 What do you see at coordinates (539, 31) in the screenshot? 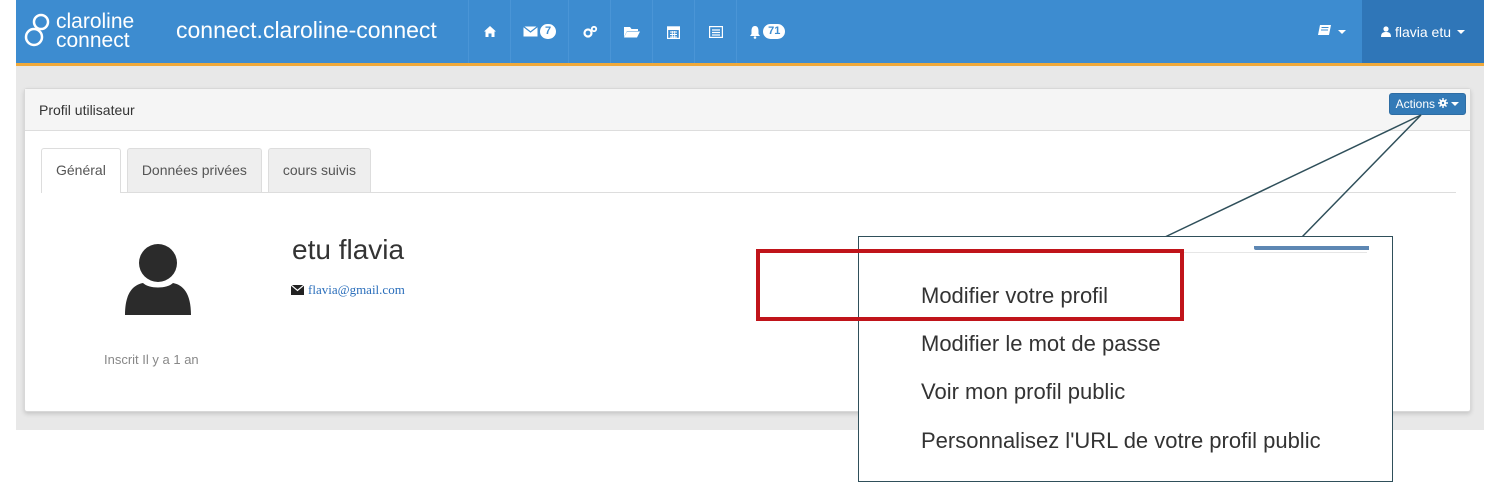
I see `nav-messages: 7` at bounding box center [539, 31].